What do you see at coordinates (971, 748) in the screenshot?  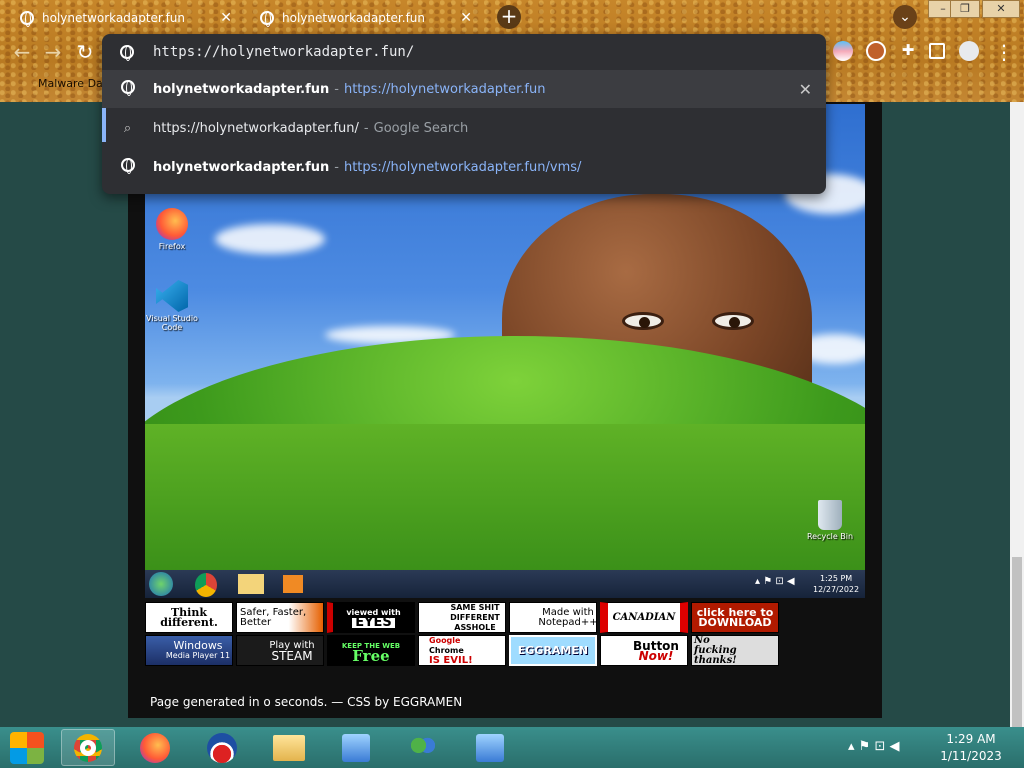 I see `system-clock: 1:29 AM 1/11/2023` at bounding box center [971, 748].